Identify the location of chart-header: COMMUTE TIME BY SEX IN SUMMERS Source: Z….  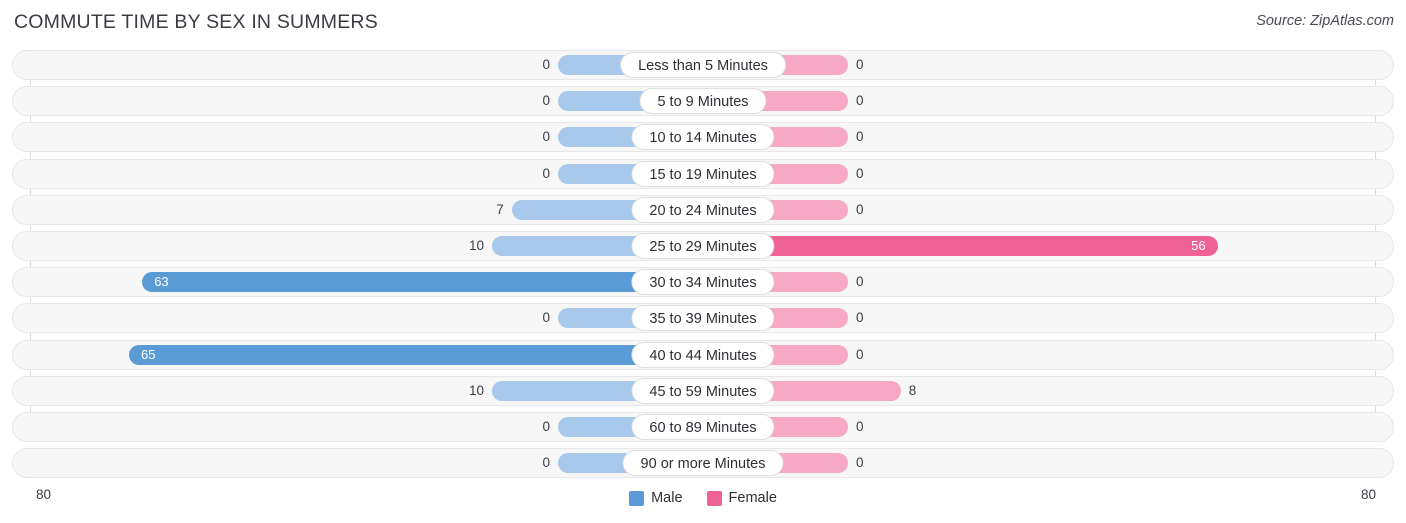
(703, 23).